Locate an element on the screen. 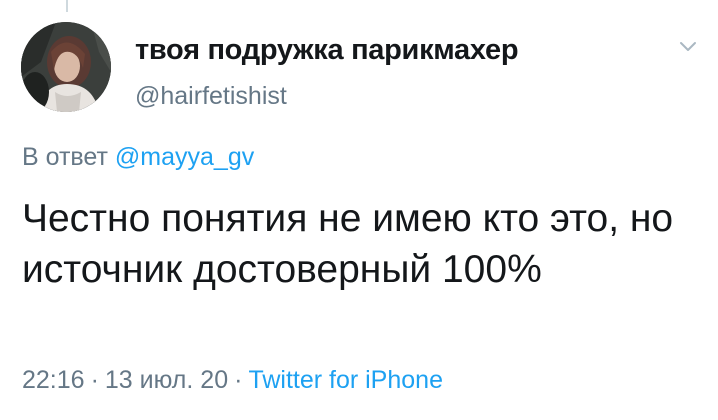  reply-prefix: В ответ is located at coordinates (65, 157).